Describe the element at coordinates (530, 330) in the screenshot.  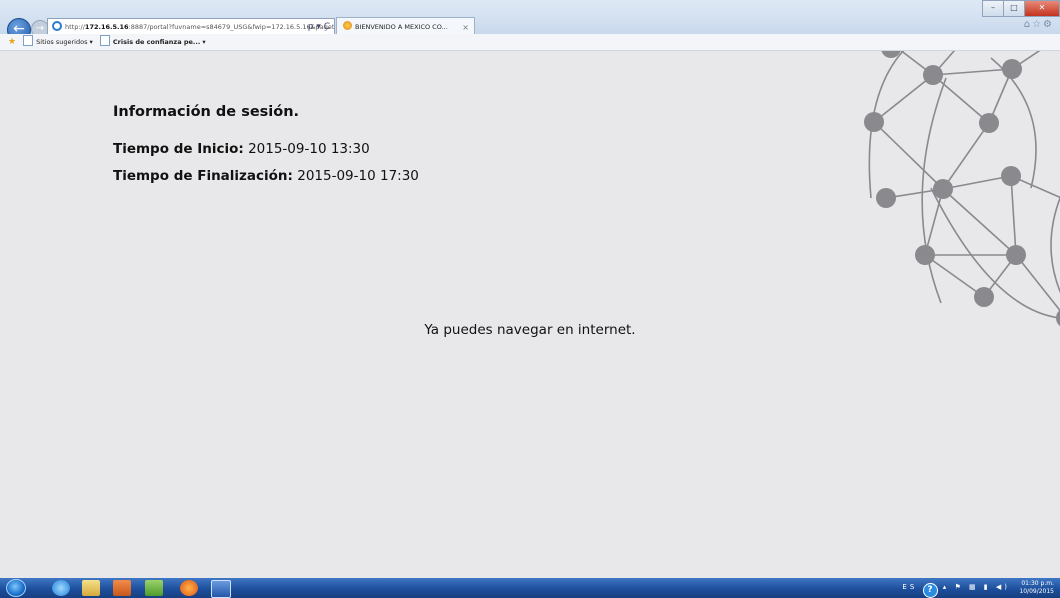
I see `navigation-message: Ya puedes navegar en internet.` at that location.